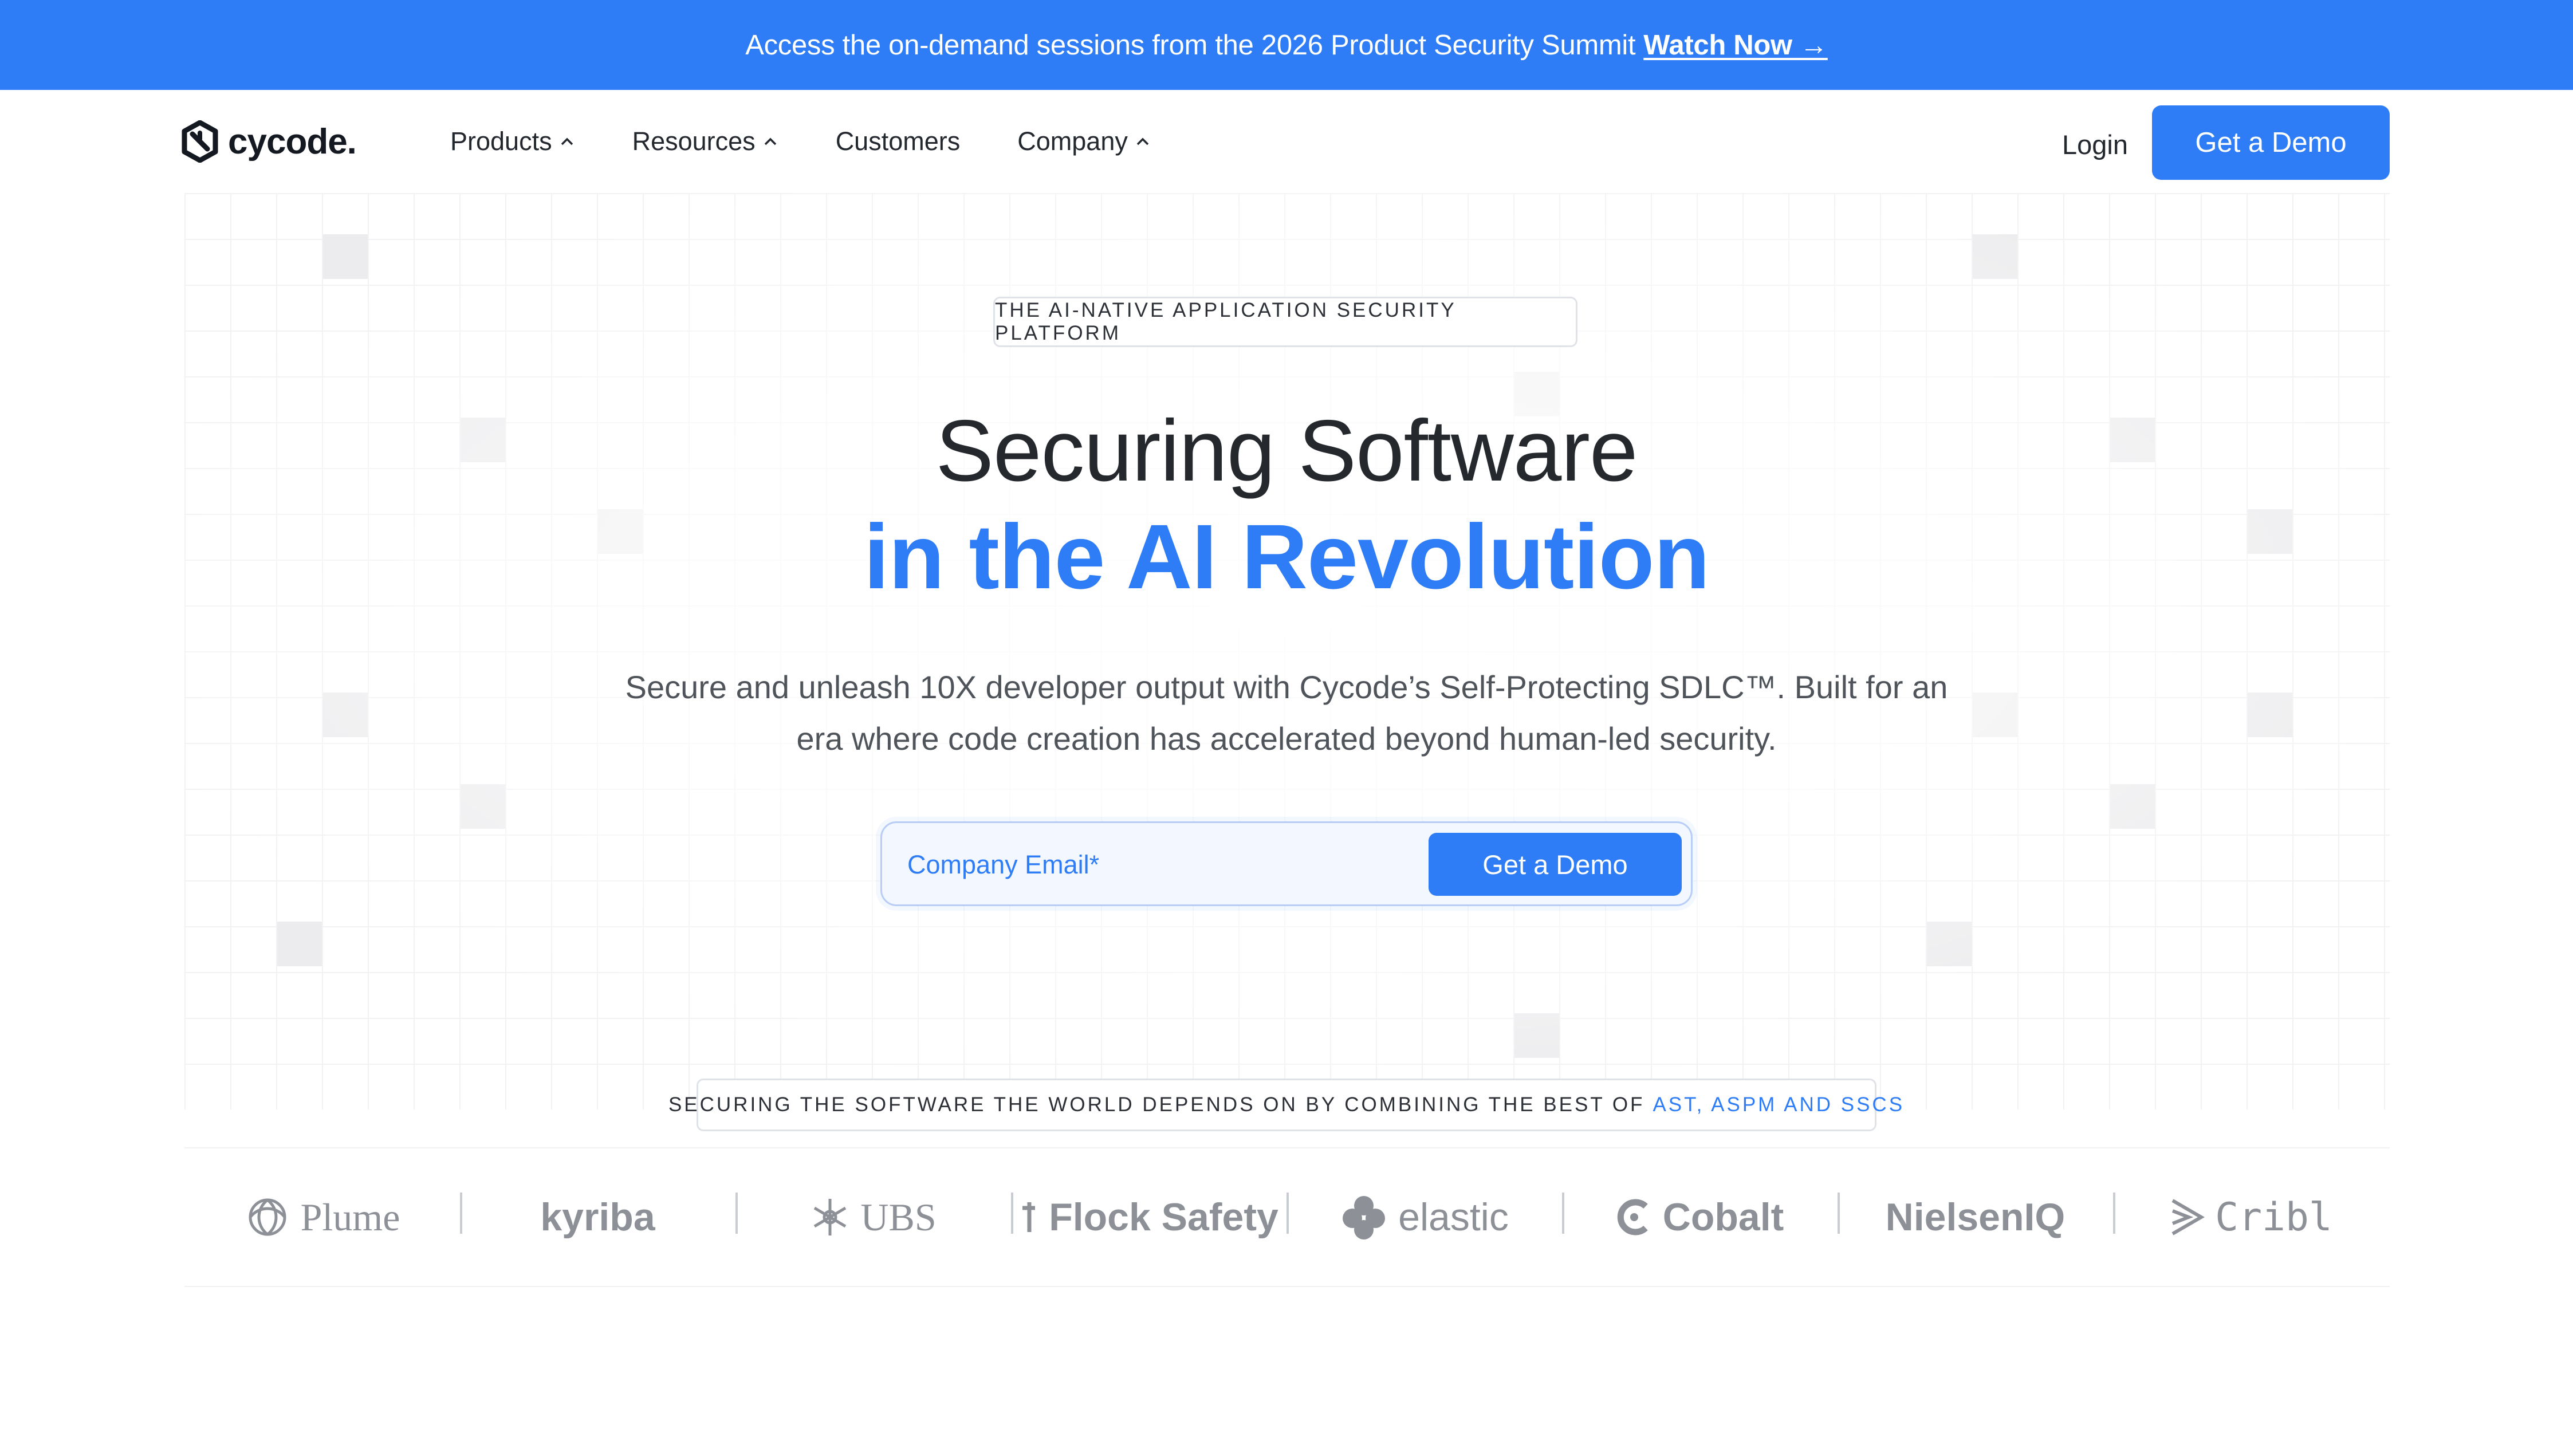  I want to click on watch-now-link: Watch Now →, so click(1736, 45).